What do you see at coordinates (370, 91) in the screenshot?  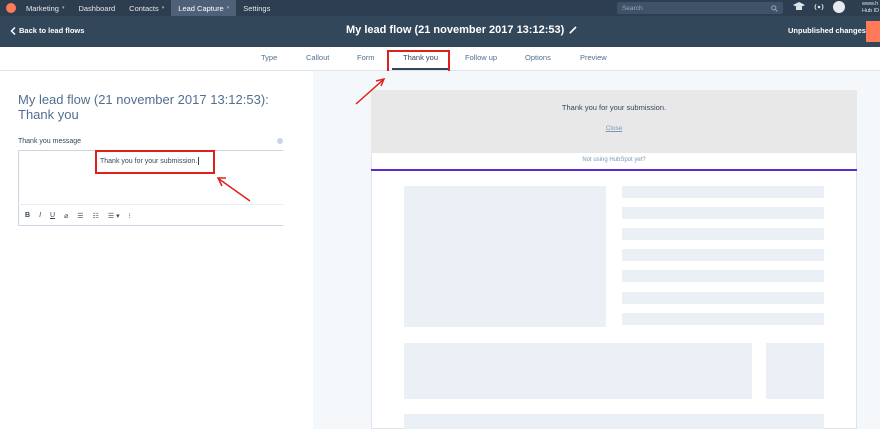 I see `arrow-to-tab` at bounding box center [370, 91].